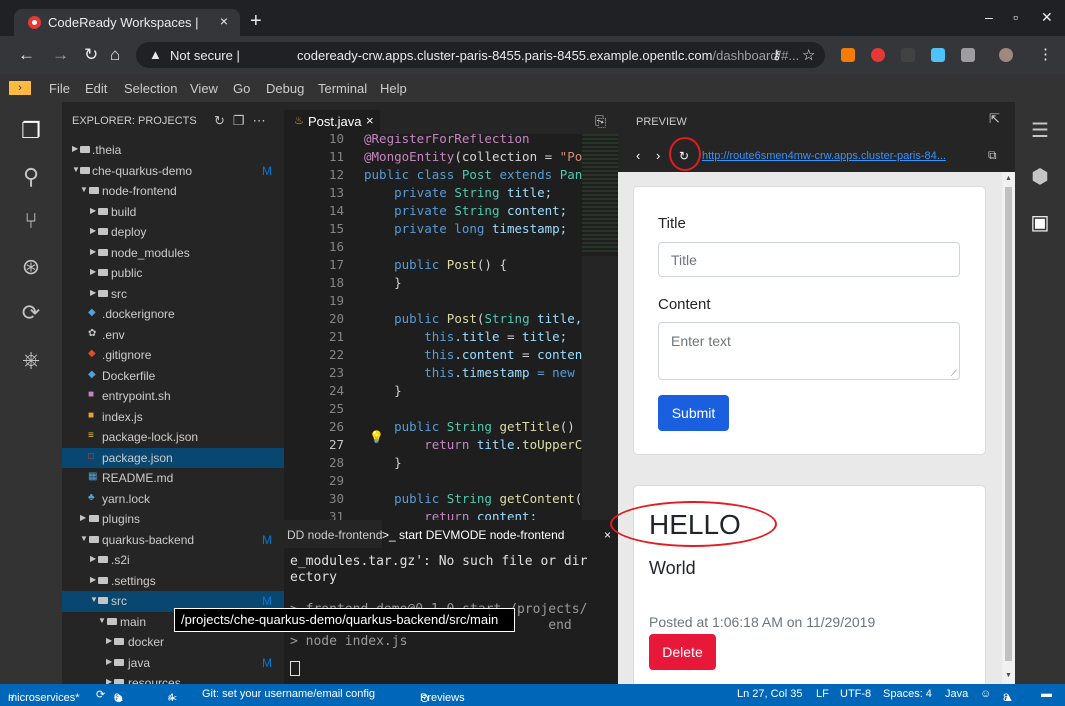 This screenshot has height=706, width=1065. What do you see at coordinates (150, 88) in the screenshot?
I see `menu-selection: Selection` at bounding box center [150, 88].